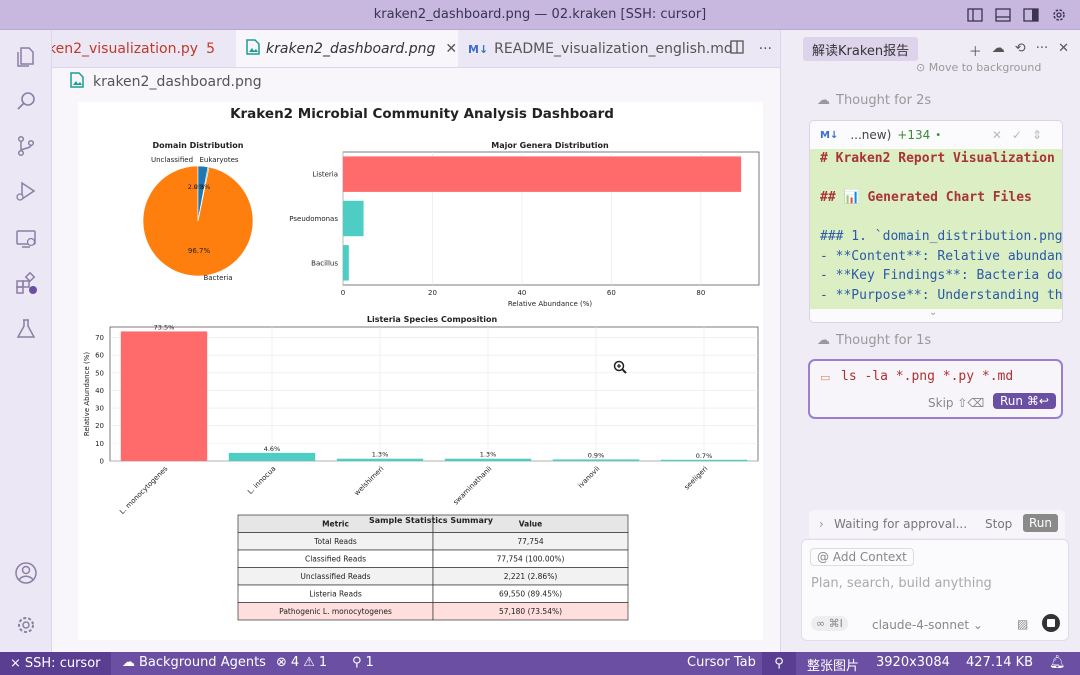 The height and width of the screenshot is (675, 1080). Describe the element at coordinates (700, 293) in the screenshot. I see `genera-xtick: 80` at that location.